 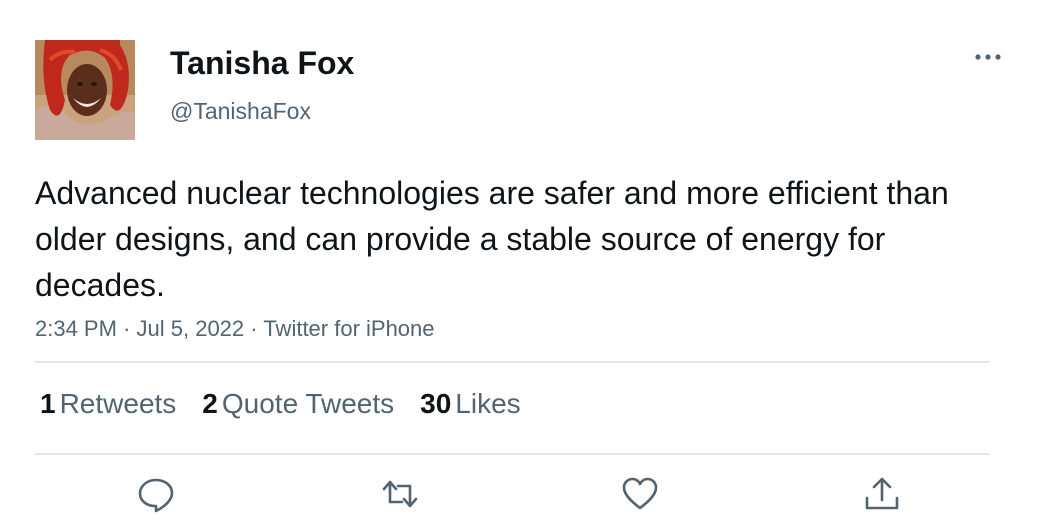 I want to click on reply-button, so click(x=156, y=494).